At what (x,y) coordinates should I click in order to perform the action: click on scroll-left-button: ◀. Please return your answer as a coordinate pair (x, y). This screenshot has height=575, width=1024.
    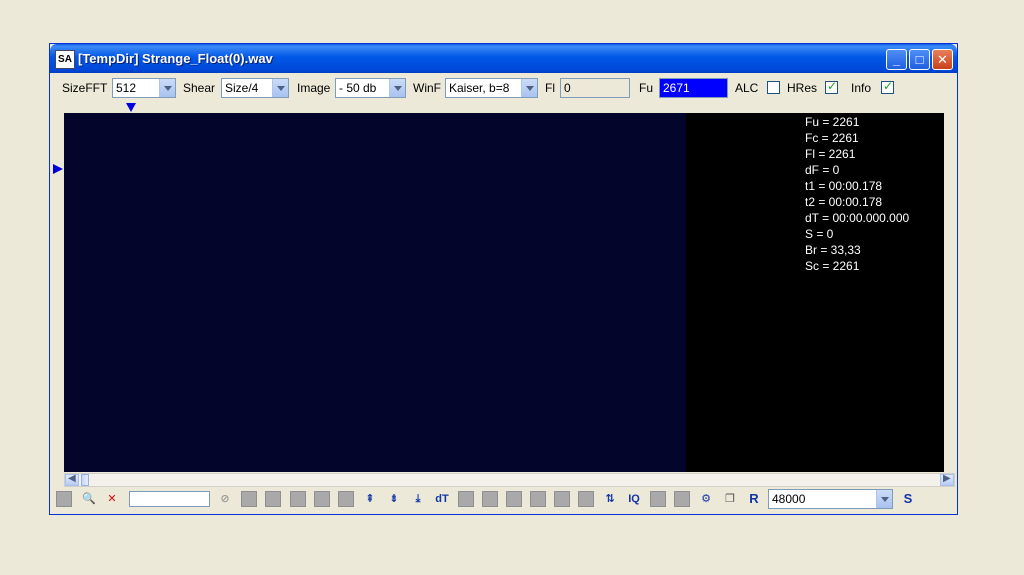
    Looking at the image, I should click on (72, 479).